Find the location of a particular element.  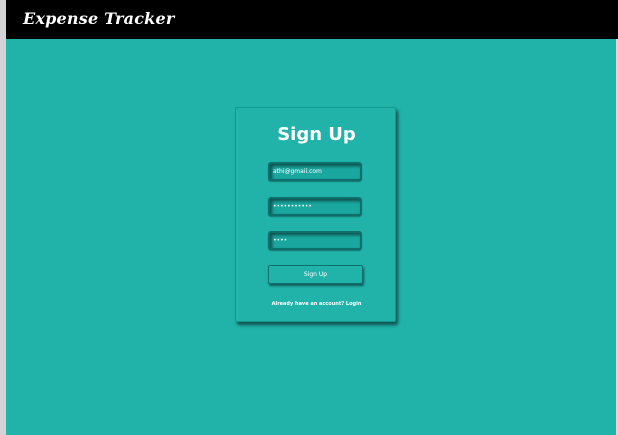

window-left-edge is located at coordinates (3, 217).